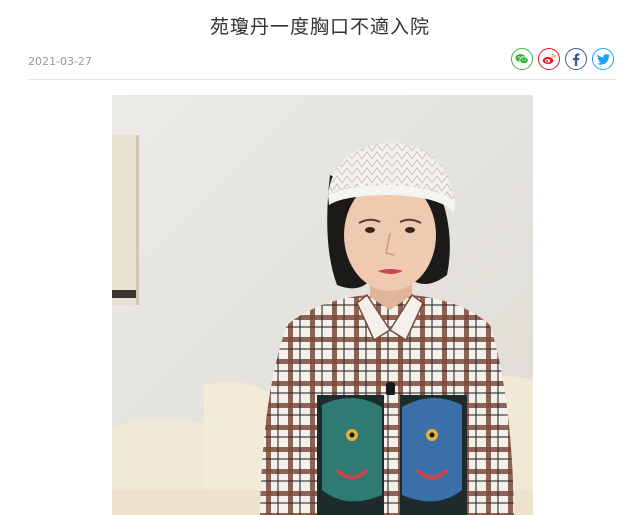 The image size is (640, 515). Describe the element at coordinates (562, 59) in the screenshot. I see `share-bar` at that location.